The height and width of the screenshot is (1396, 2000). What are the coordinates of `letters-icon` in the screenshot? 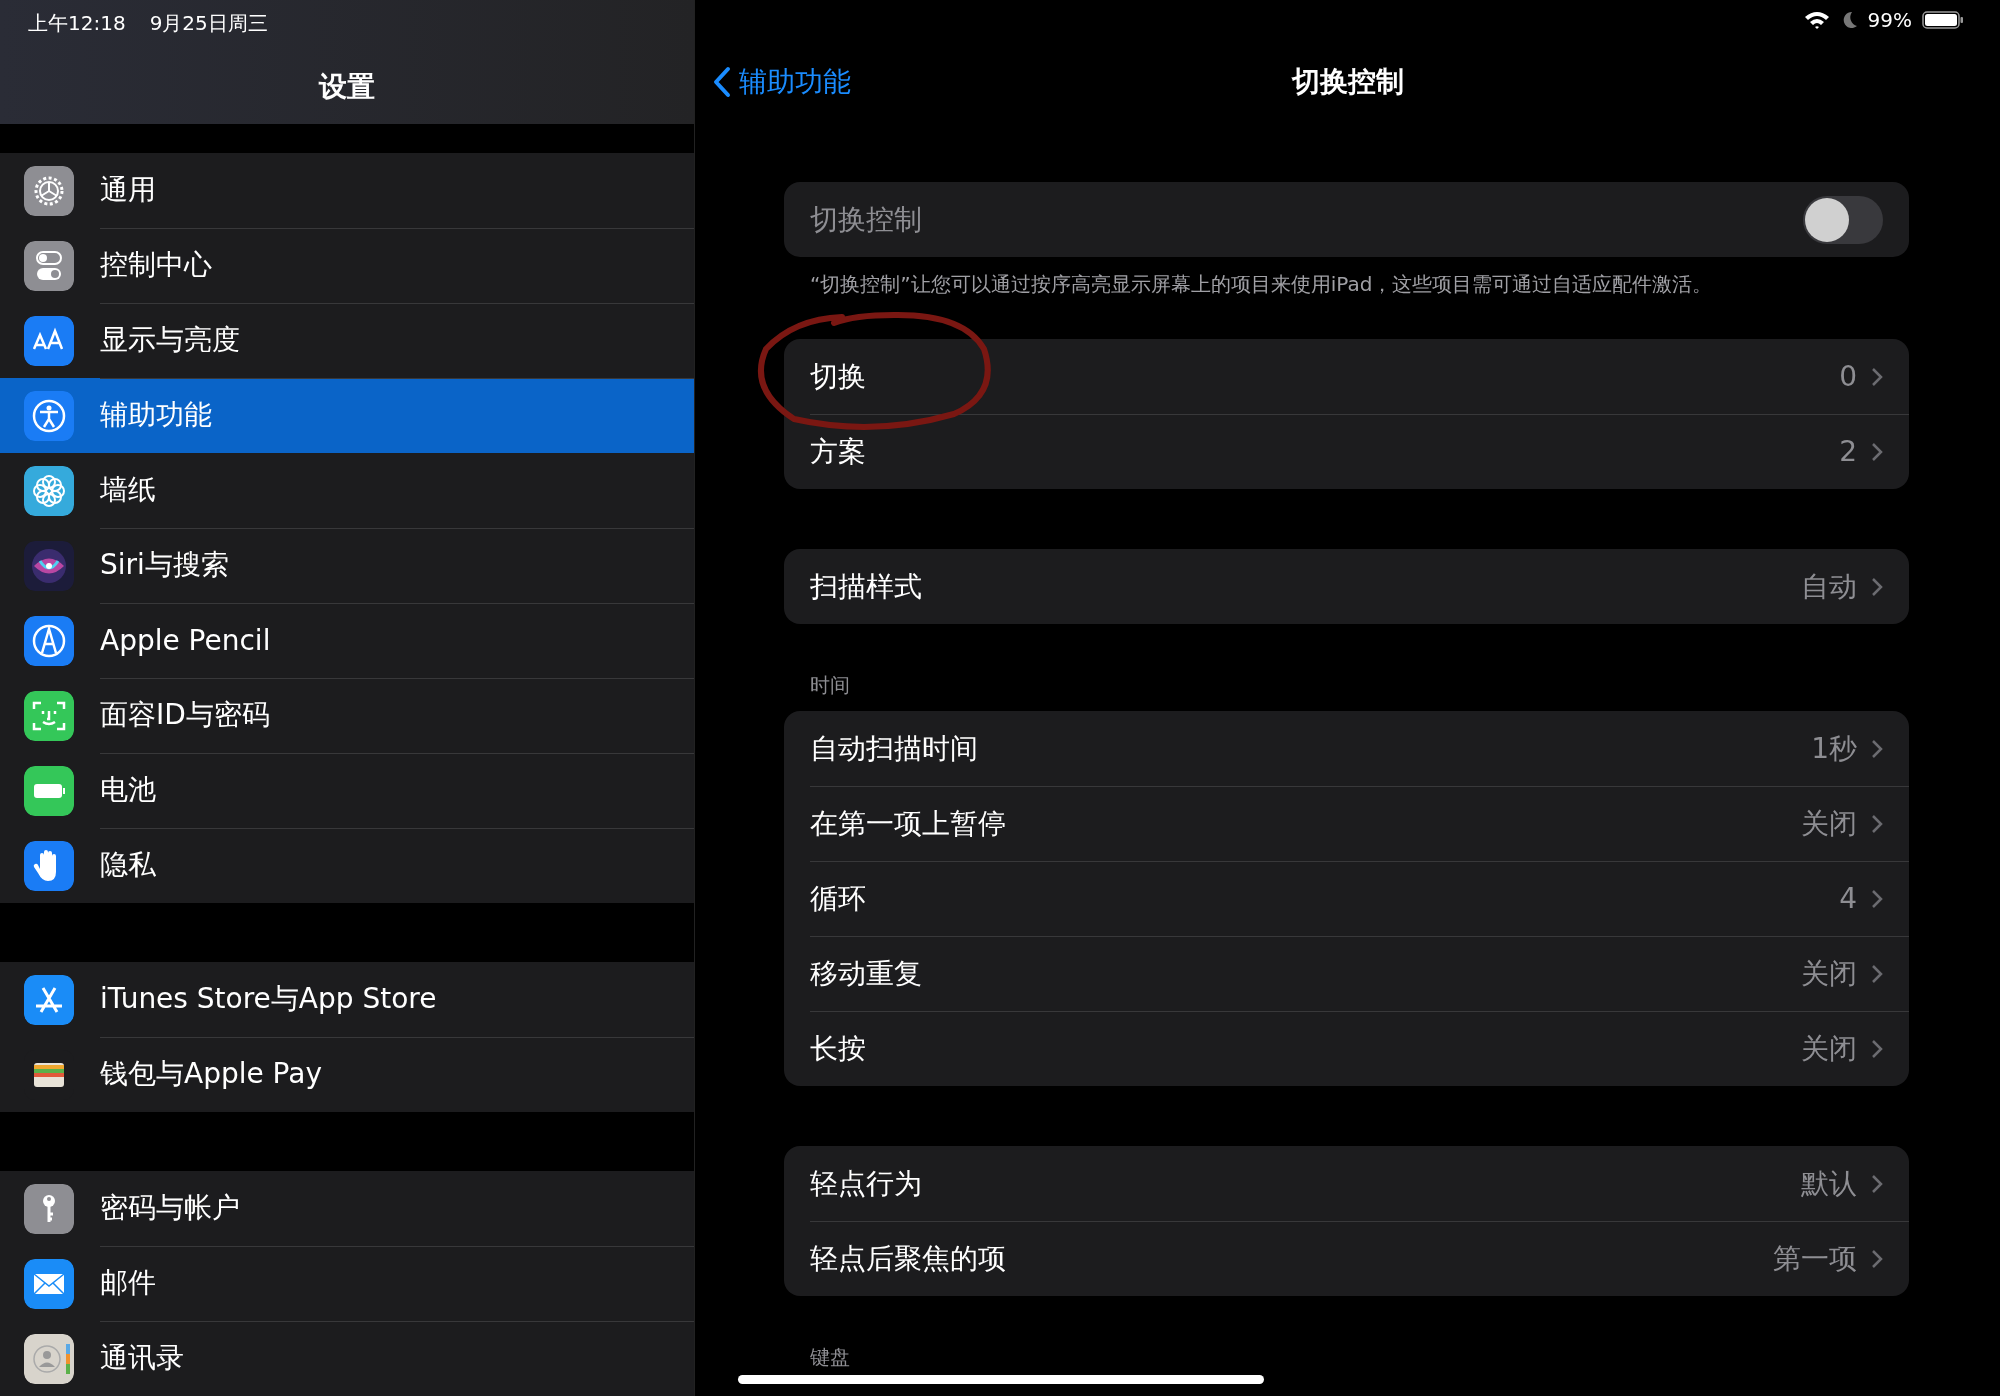 It's located at (49, 340).